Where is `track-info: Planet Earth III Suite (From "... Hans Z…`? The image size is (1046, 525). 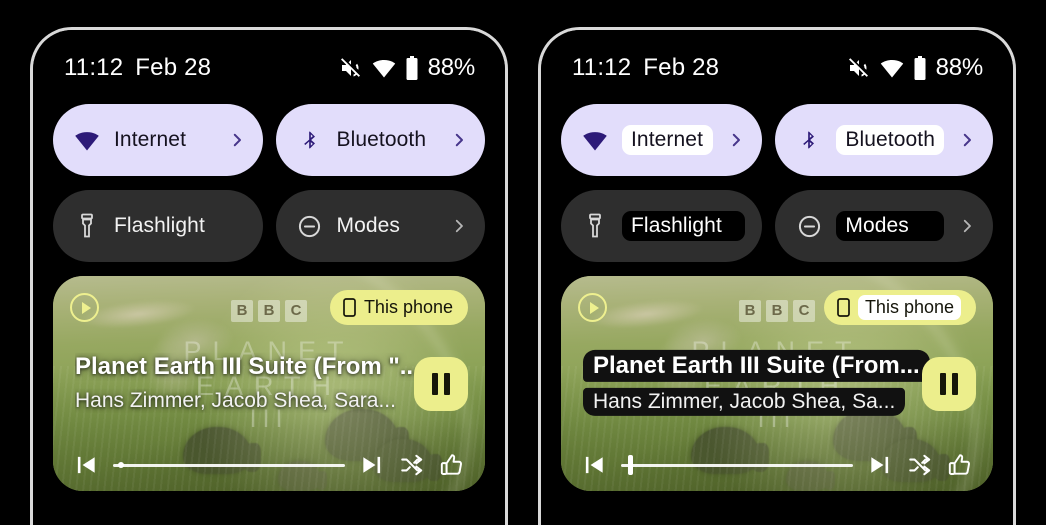 track-info: Planet Earth III Suite (From "... Hans Z… is located at coordinates (247, 384).